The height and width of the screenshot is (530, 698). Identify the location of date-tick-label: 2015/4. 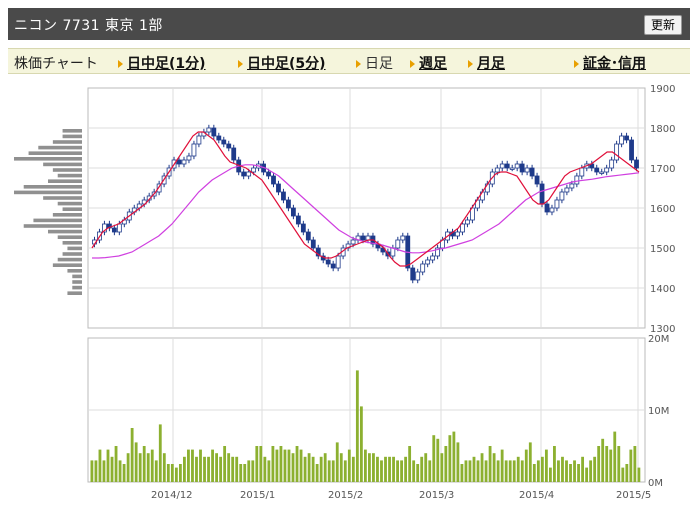
(536, 495).